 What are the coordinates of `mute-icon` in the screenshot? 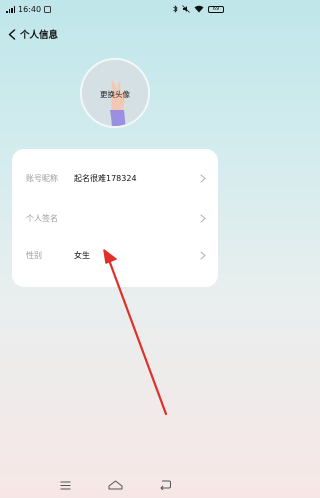 It's located at (186, 9).